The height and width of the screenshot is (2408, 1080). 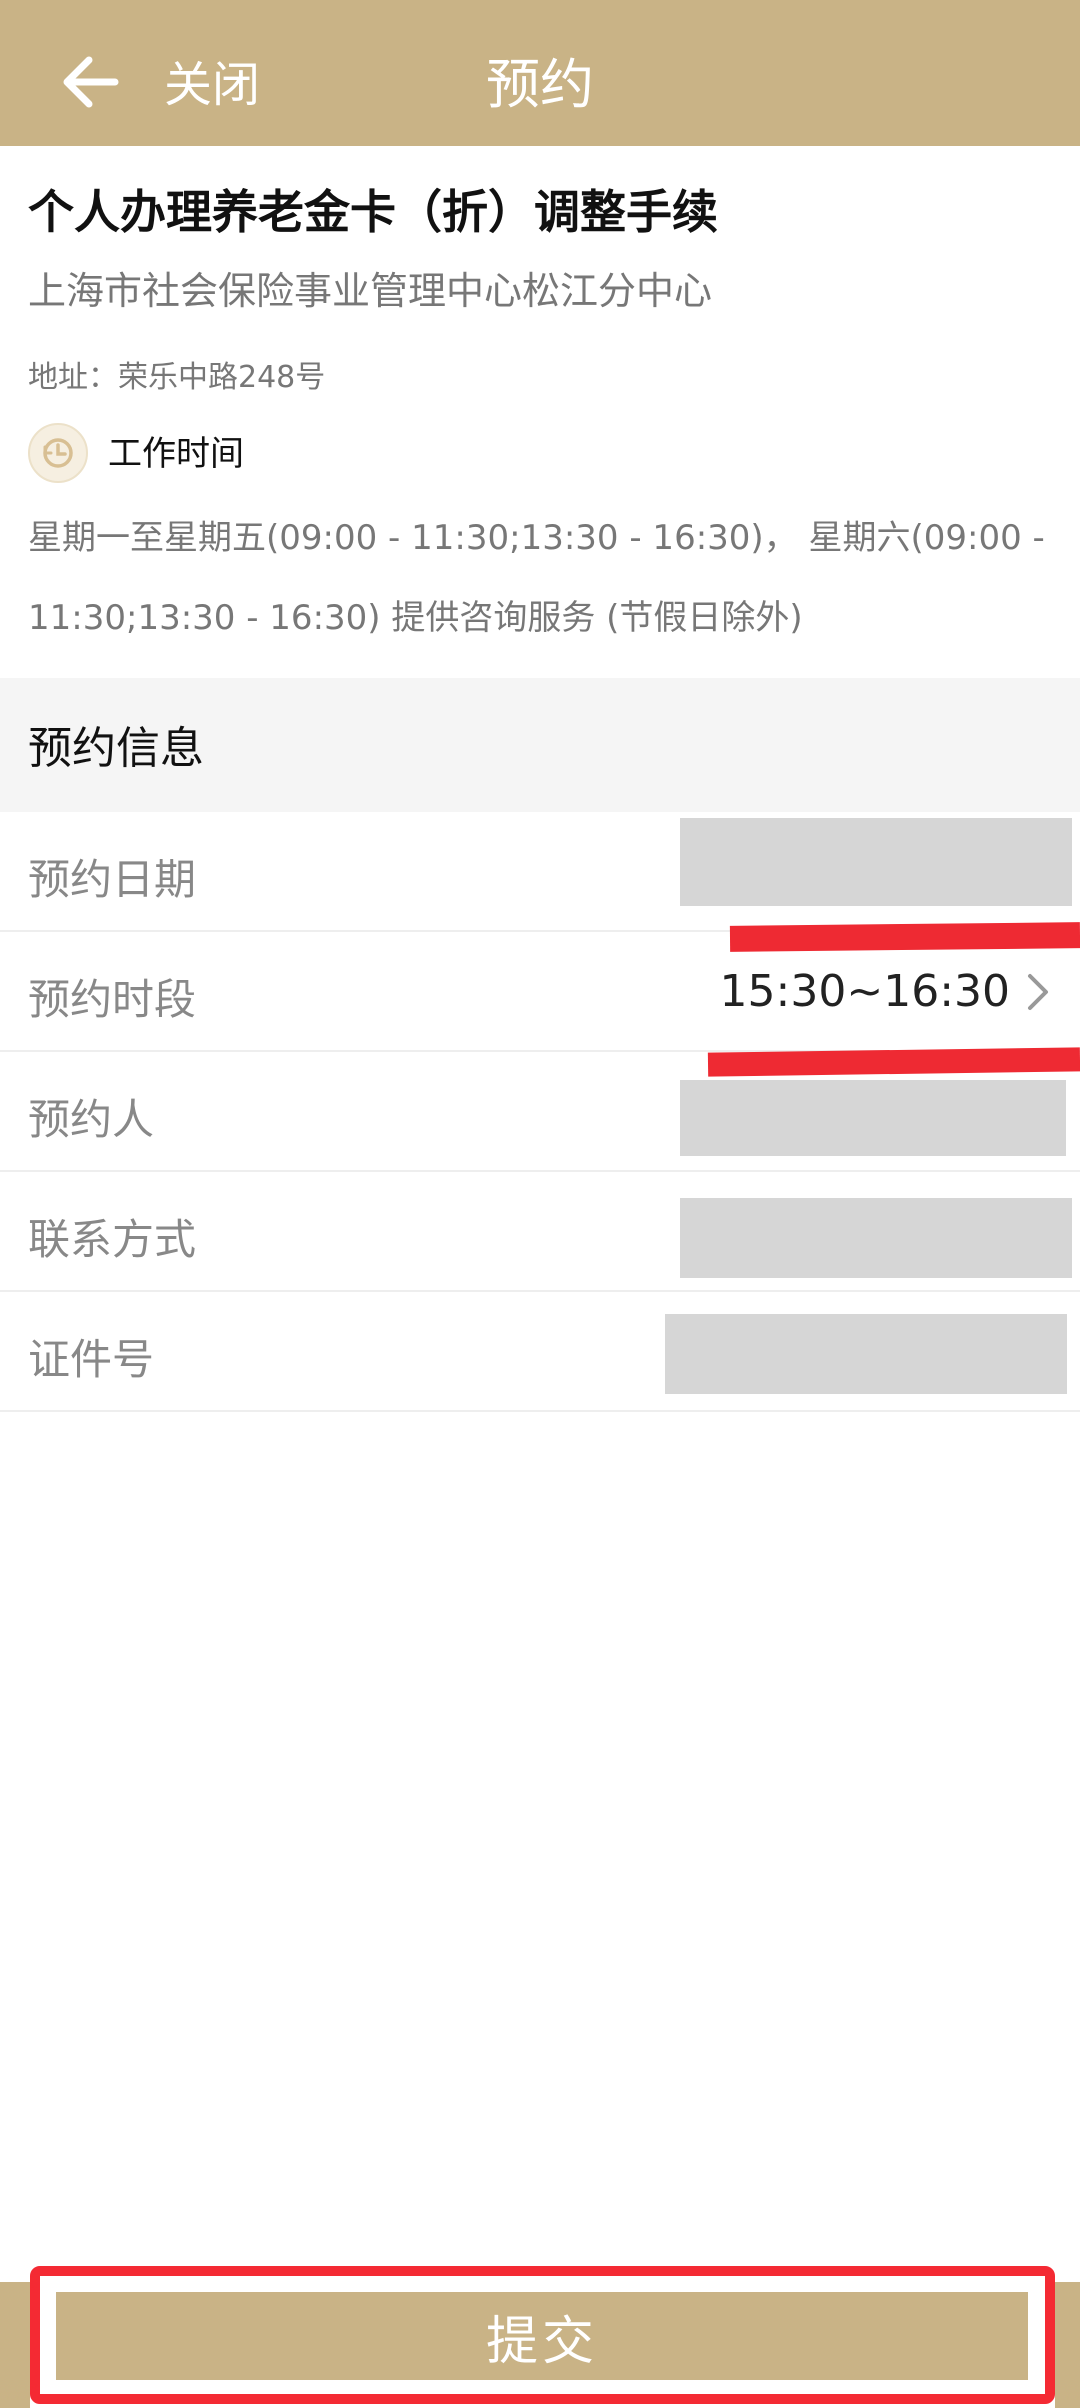 I want to click on appointment-date-row: 预约日期, so click(x=540, y=872).